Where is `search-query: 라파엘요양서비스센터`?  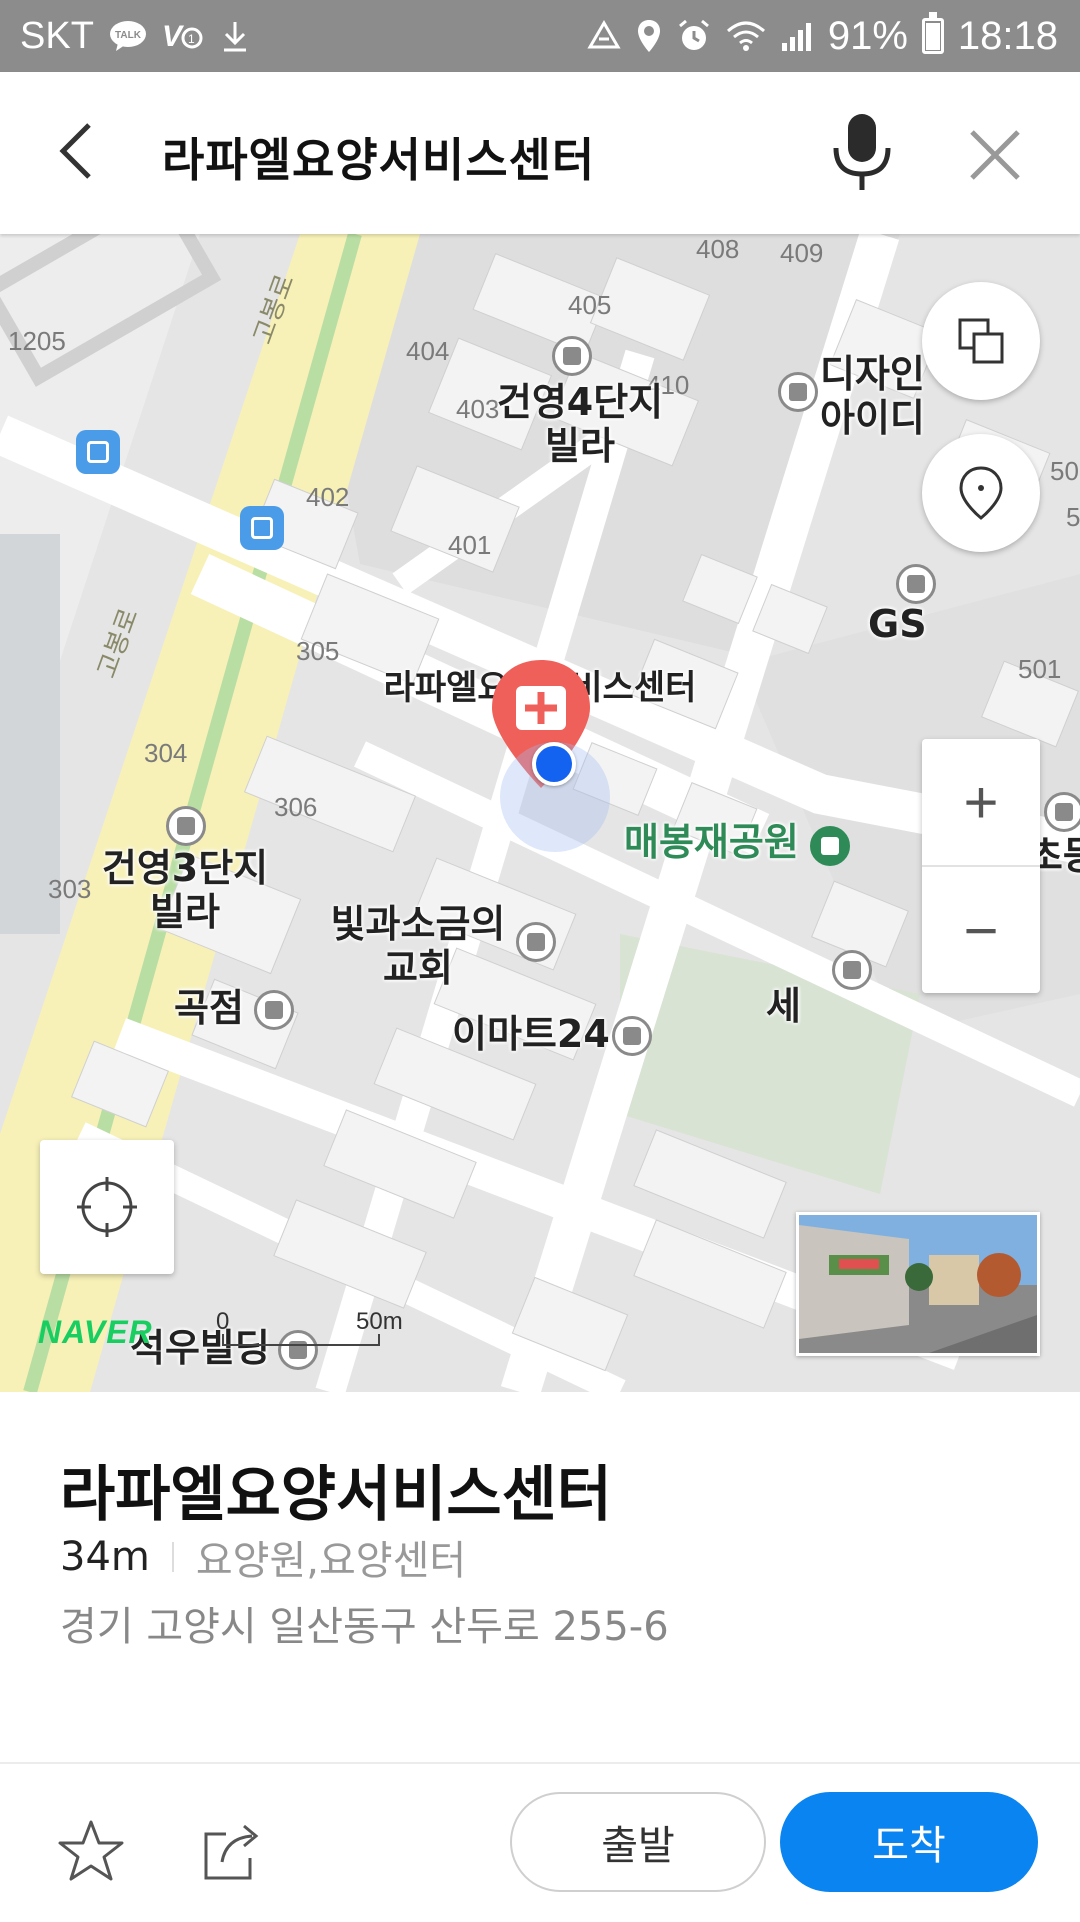 search-query: 라파엘요양서비스센터 is located at coordinates (378, 157).